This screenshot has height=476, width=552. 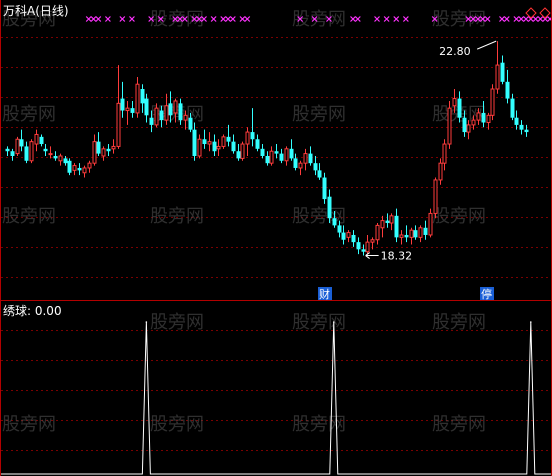 I want to click on cai-badge: 财, so click(x=325, y=294).